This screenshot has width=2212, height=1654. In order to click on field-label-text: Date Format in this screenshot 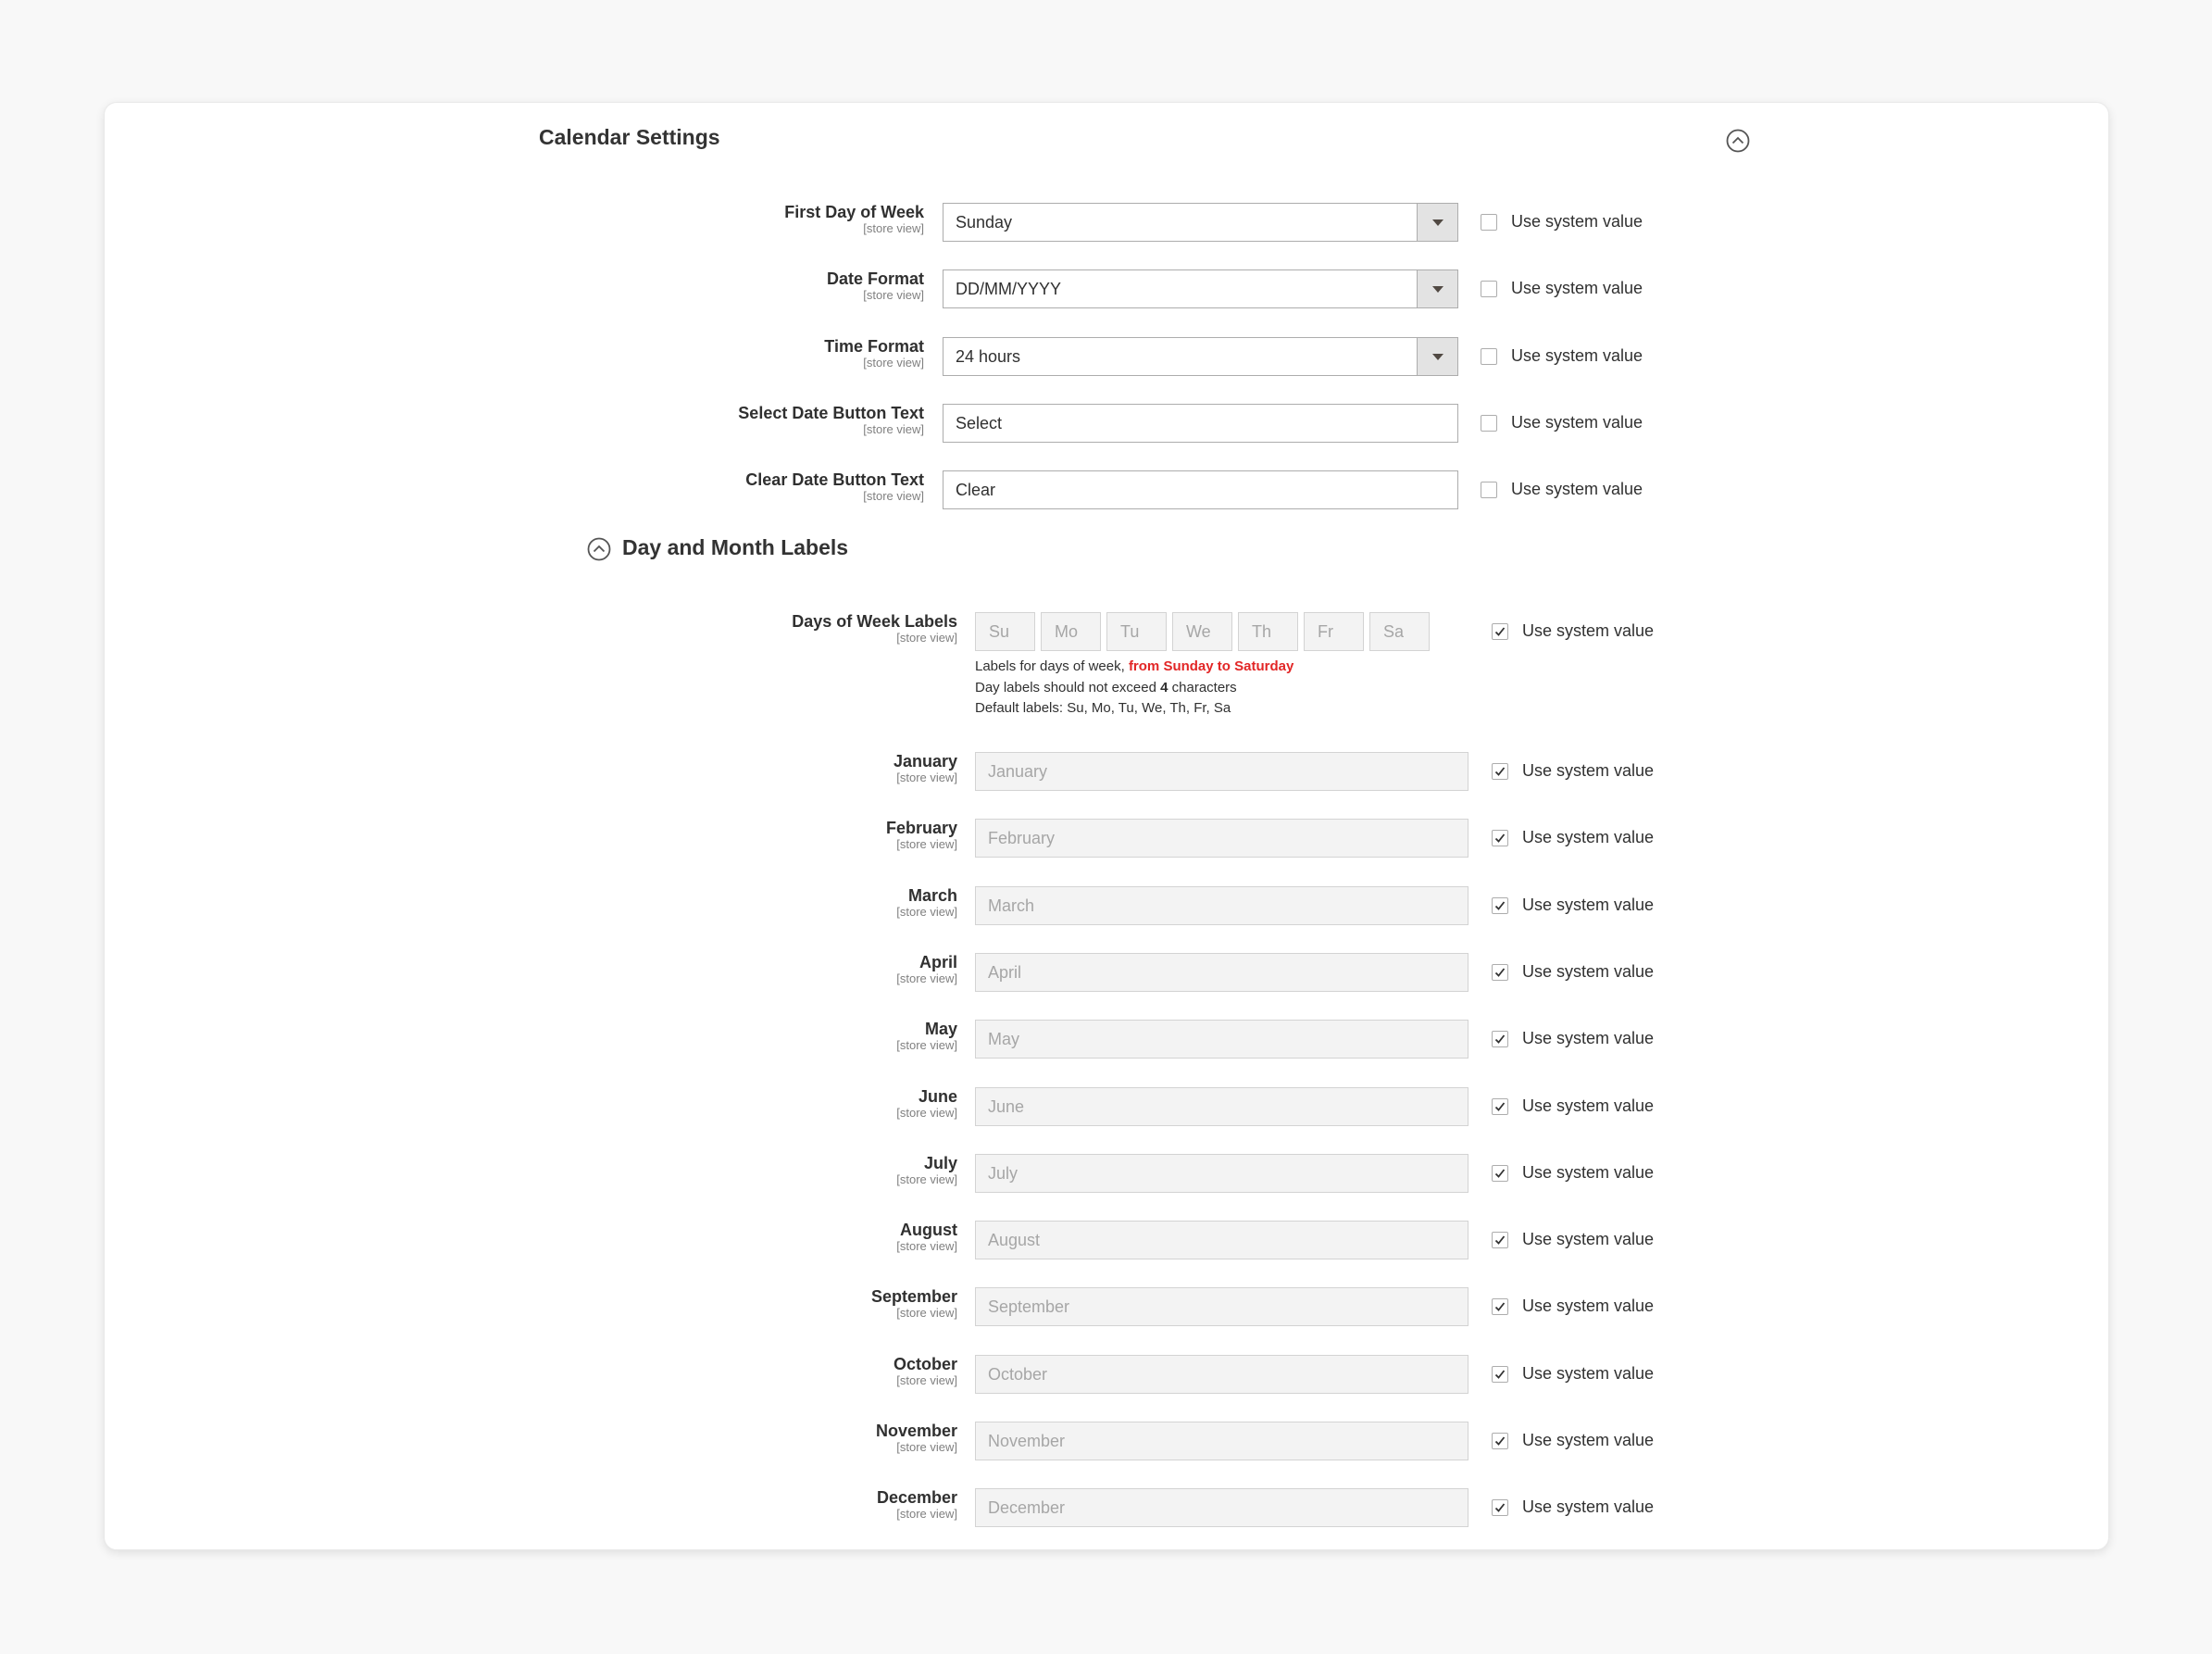, I will do `click(875, 278)`.